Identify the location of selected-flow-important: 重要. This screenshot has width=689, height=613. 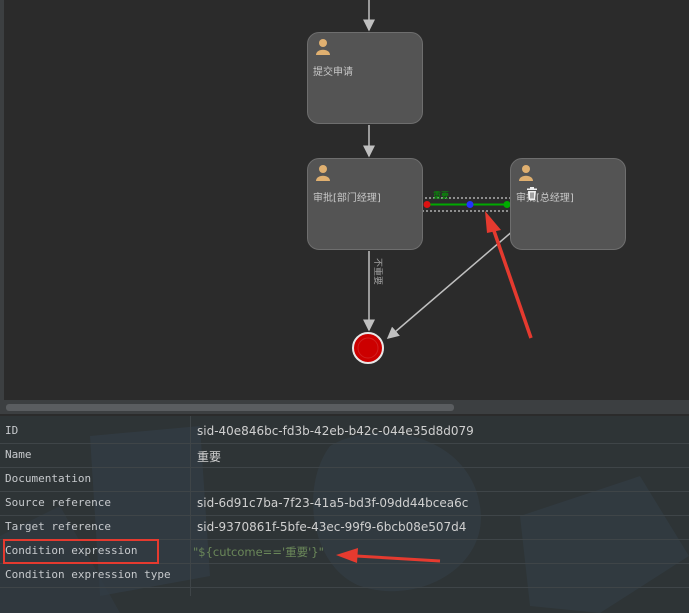
(470, 201).